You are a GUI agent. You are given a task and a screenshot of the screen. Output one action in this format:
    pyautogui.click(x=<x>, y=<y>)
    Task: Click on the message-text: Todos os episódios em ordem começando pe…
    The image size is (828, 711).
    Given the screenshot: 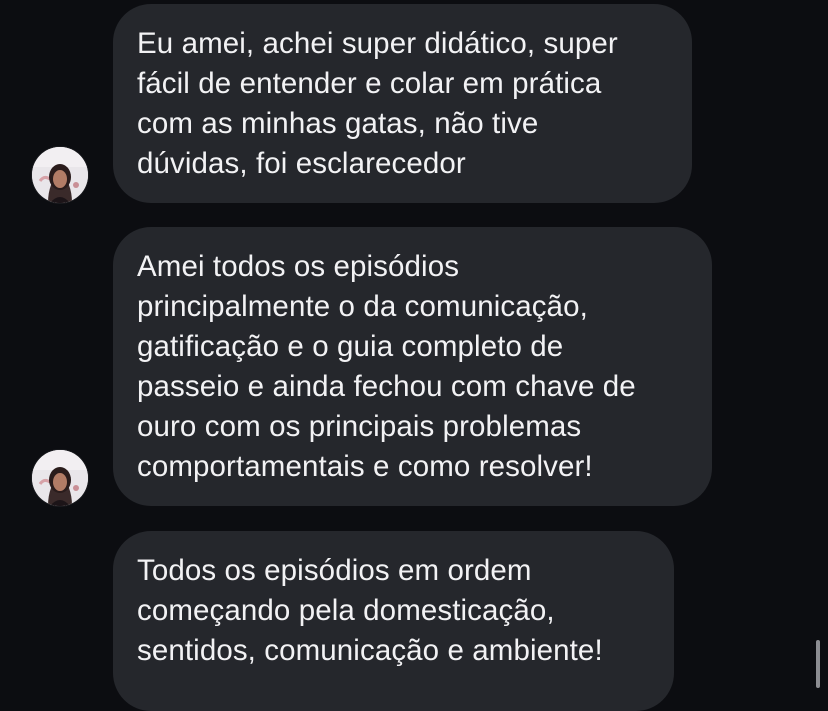 What is the action you would take?
    pyautogui.click(x=370, y=610)
    